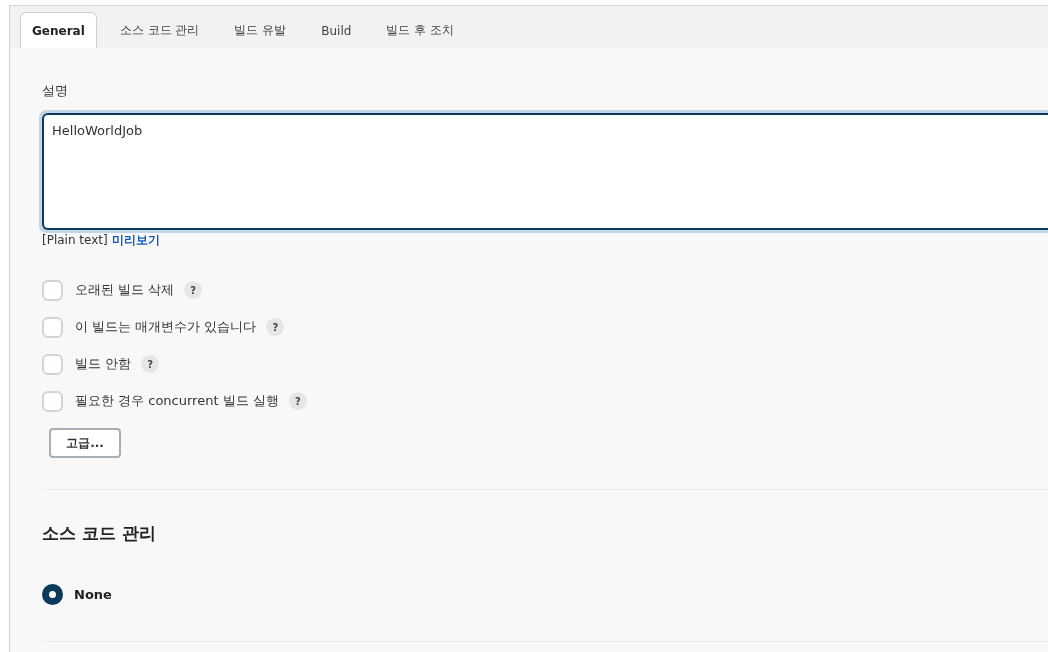  I want to click on checkbox-label: 필요한 경우 concurrent 빌드 실행, so click(177, 401).